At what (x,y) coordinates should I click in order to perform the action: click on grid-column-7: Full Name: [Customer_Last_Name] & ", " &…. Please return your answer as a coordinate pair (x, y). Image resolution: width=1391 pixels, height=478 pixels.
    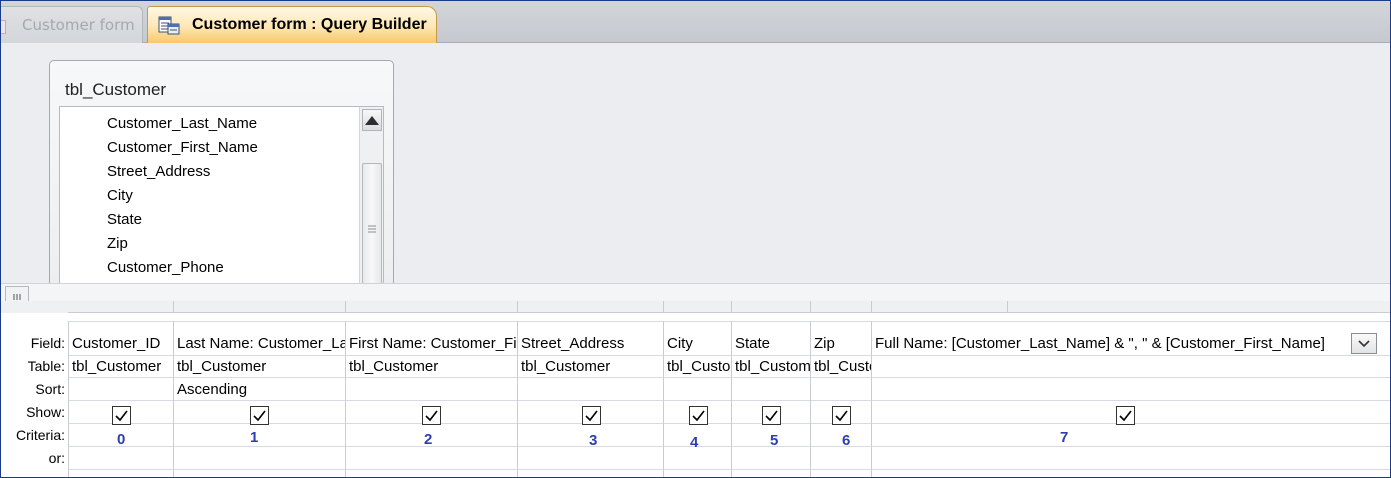
    Looking at the image, I should click on (1130, 399).